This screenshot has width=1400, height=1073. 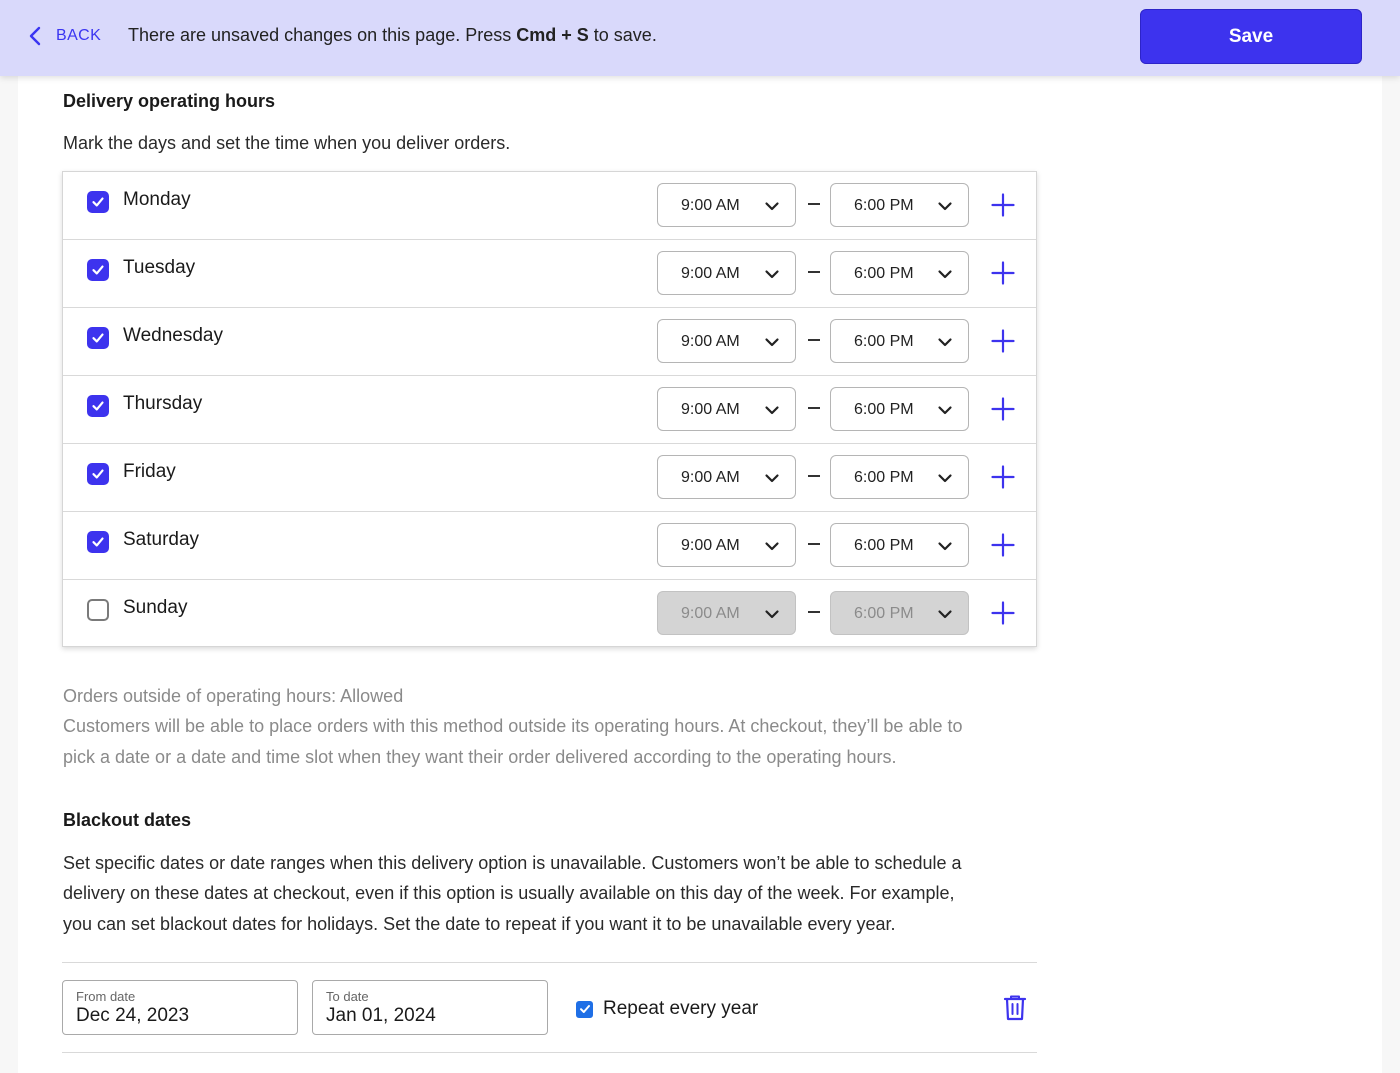 What do you see at coordinates (549, 274) in the screenshot?
I see `day-row-tuesday: Tuesday 9:00 AM 6:00 PM` at bounding box center [549, 274].